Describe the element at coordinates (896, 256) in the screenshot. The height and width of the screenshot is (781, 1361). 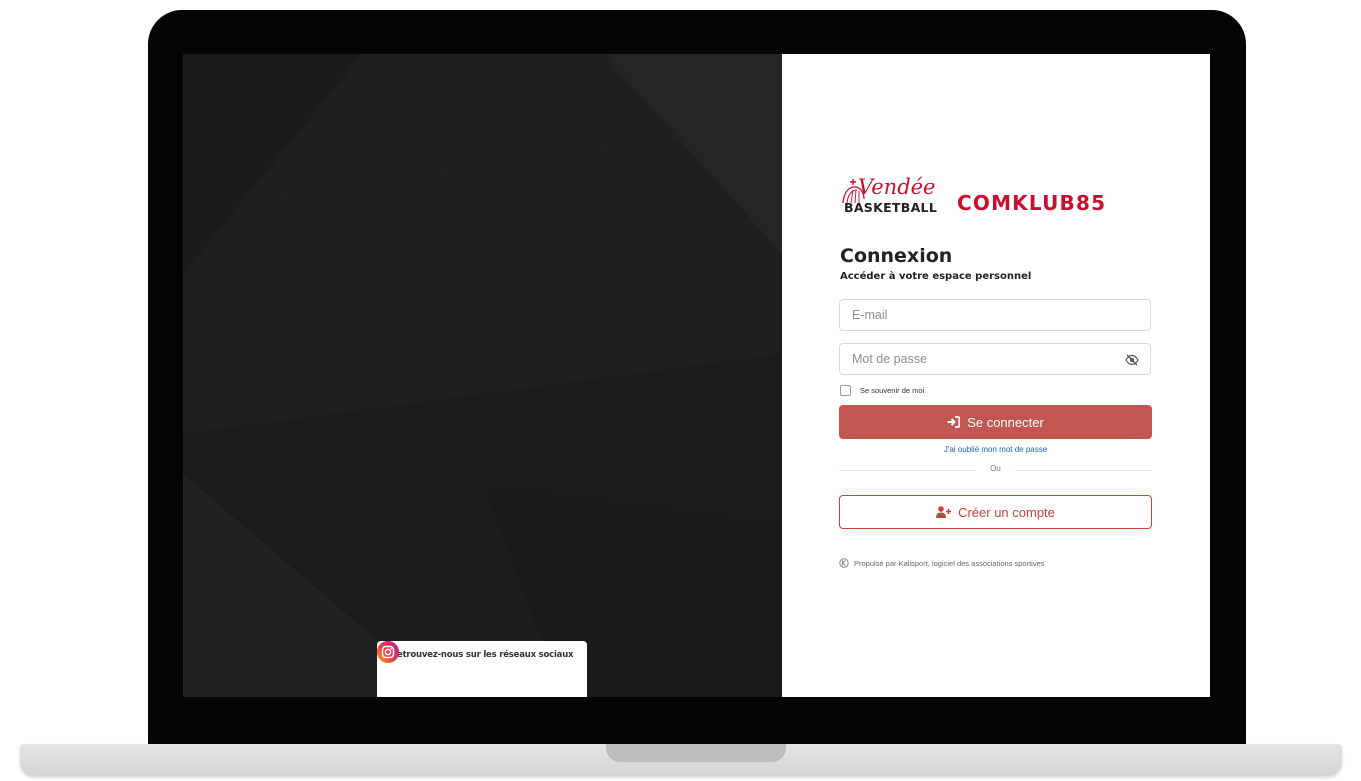
I see `page-title: Connexion` at that location.